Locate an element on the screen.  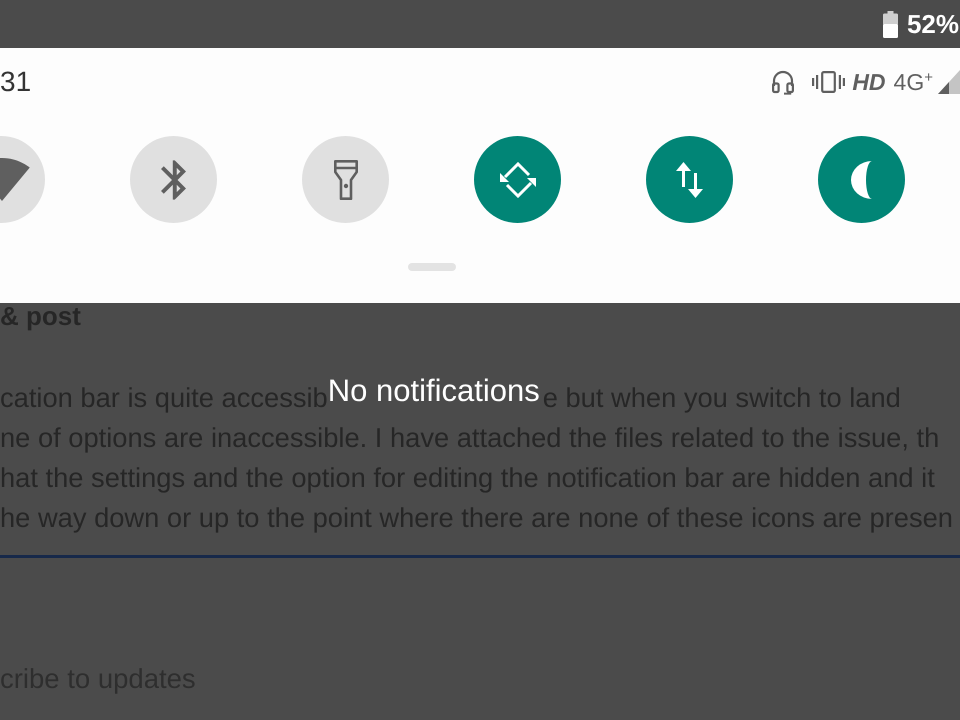
hd-voice-indicator: HD is located at coordinates (869, 82).